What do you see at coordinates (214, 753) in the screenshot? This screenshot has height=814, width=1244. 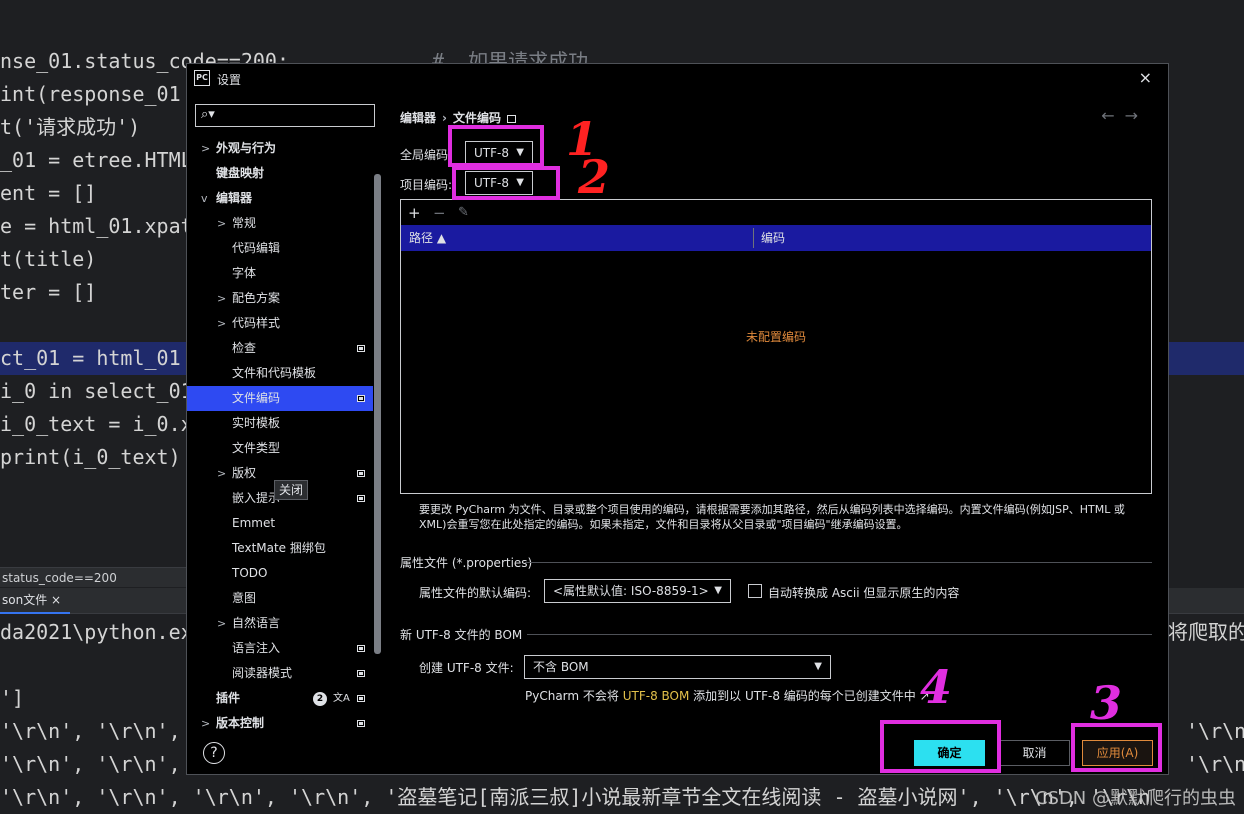 I see `help-icon: ?` at bounding box center [214, 753].